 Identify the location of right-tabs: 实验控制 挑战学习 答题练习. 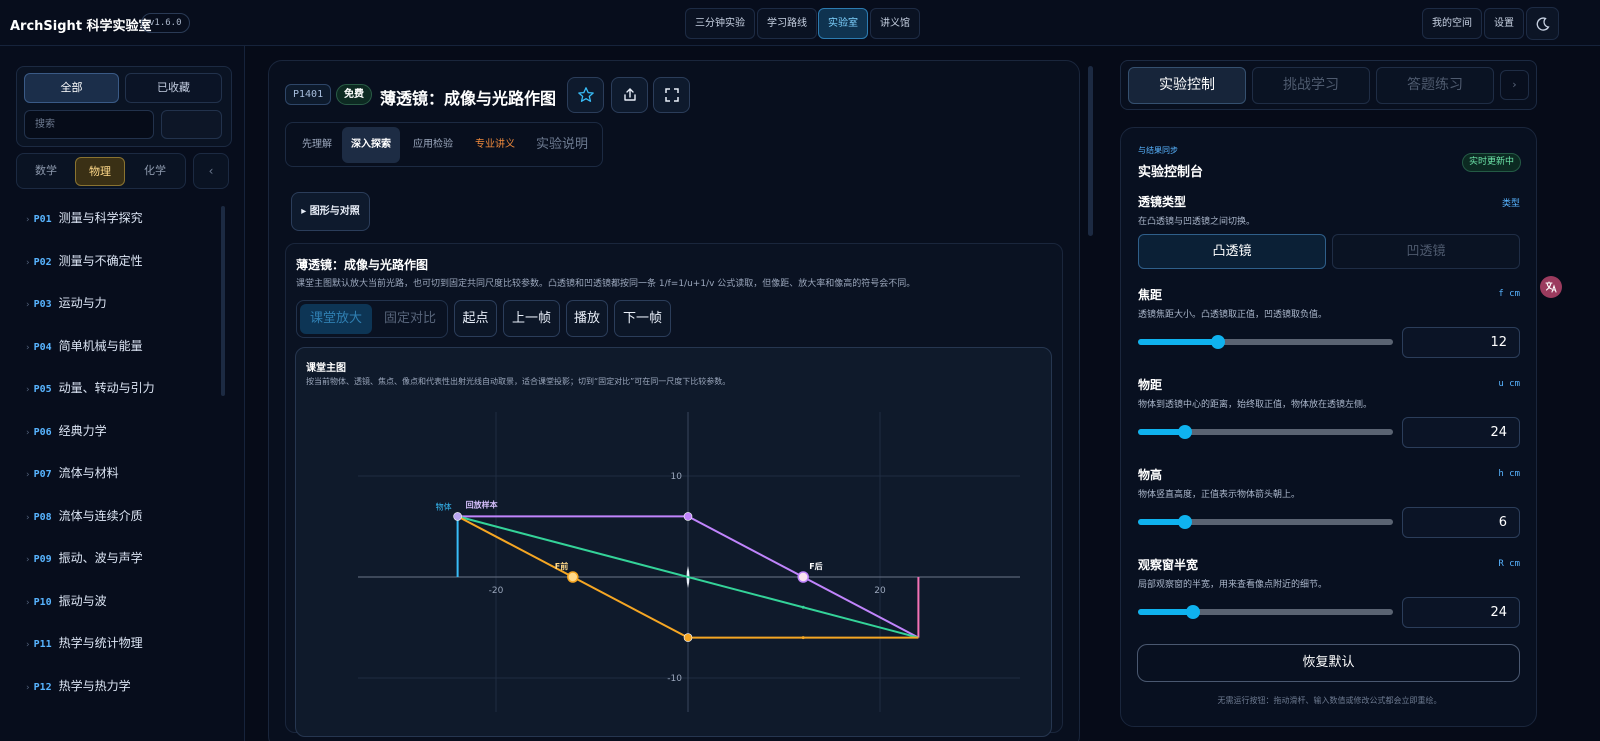
(1328, 85).